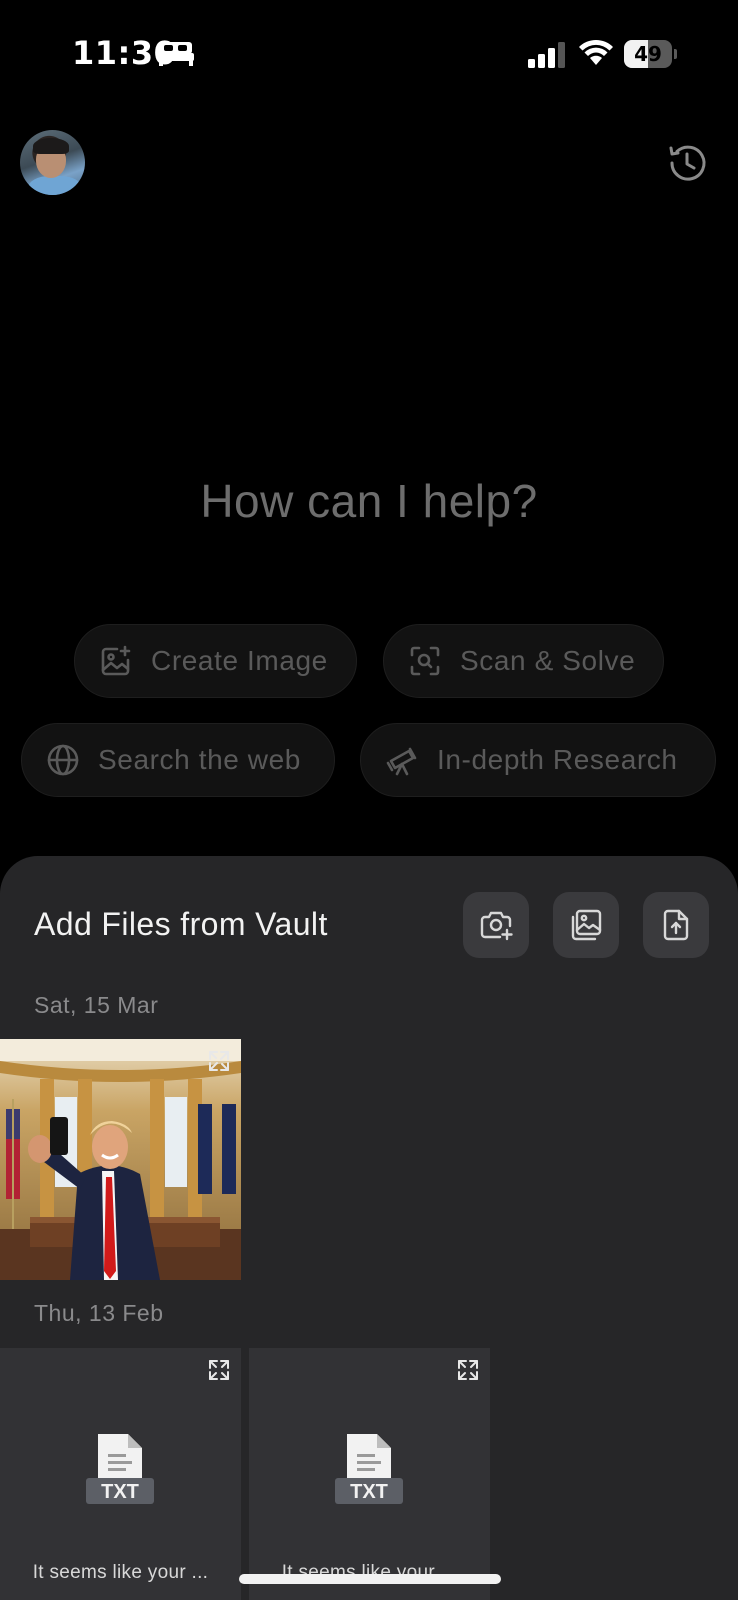  I want to click on history-icon, so click(687, 163).